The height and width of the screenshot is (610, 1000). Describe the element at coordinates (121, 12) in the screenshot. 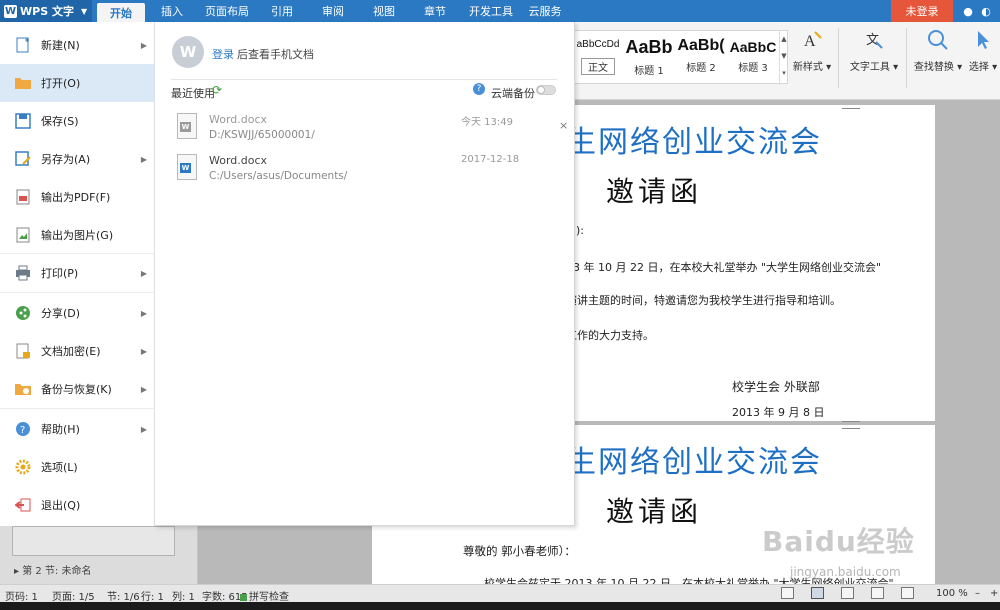

I see `tab-home: 开始` at that location.